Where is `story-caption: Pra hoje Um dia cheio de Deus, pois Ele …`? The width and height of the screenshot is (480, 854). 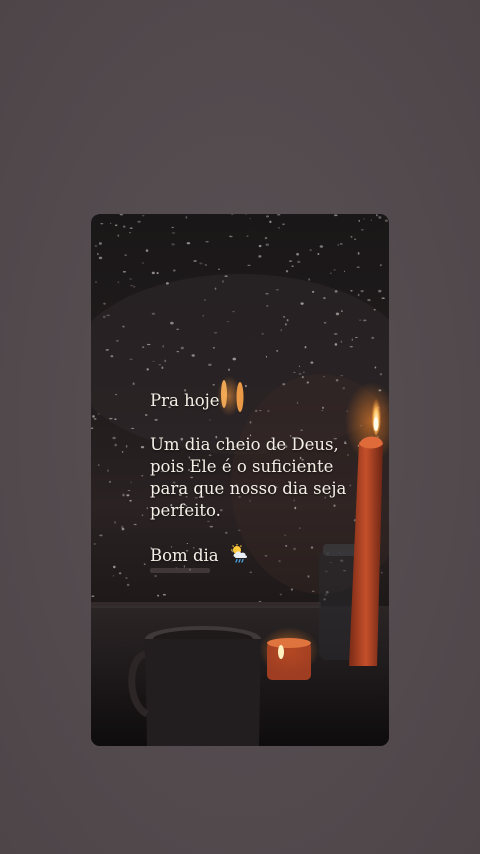 story-caption: Pra hoje Um dia cheio de Deus, pois Ele … is located at coordinates (250, 481).